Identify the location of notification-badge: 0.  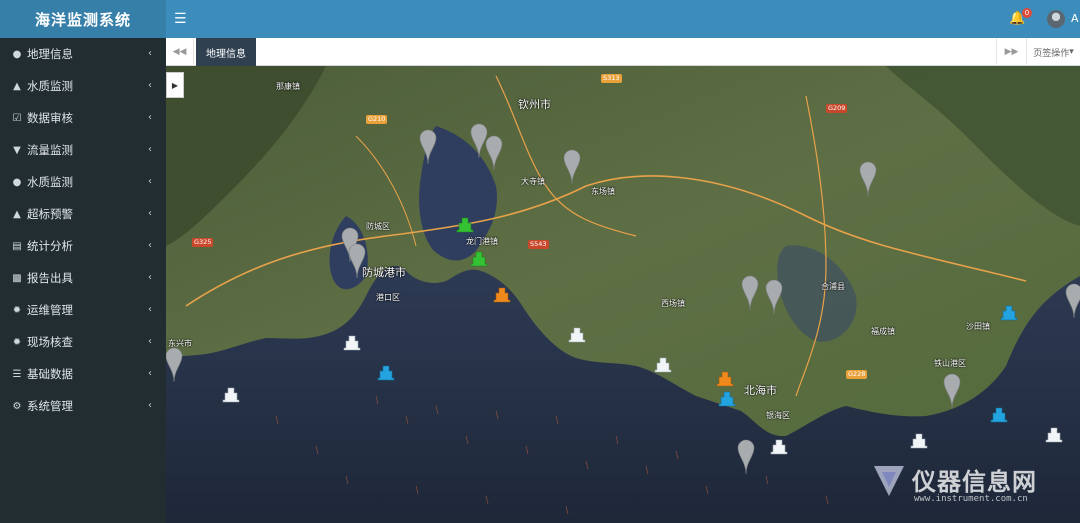
(1027, 13).